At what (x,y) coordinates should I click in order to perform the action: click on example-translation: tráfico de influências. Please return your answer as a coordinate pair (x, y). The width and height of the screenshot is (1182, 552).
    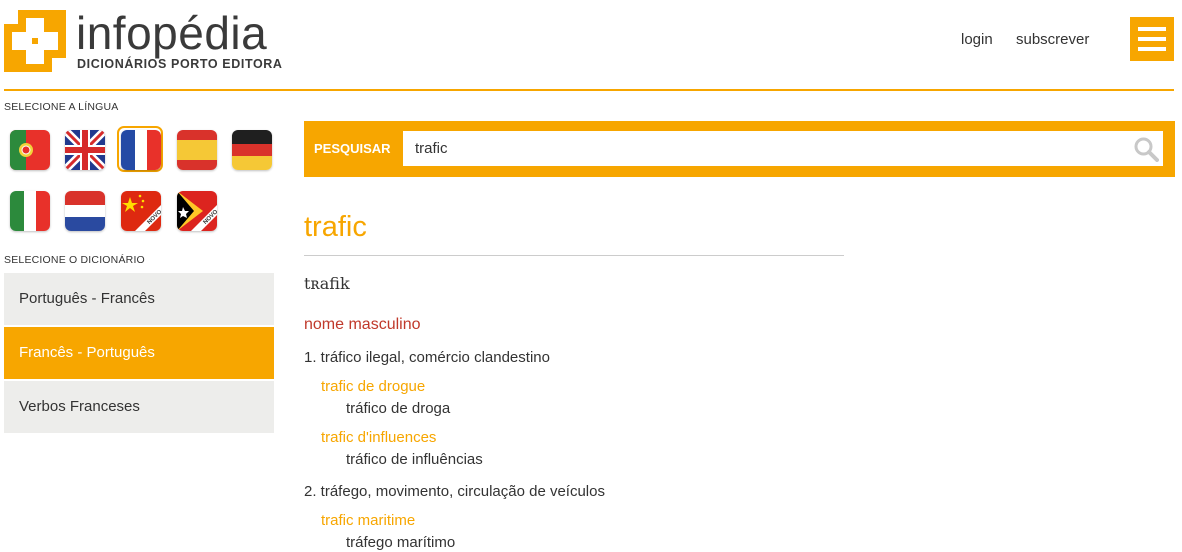
    Looking at the image, I should click on (414, 459).